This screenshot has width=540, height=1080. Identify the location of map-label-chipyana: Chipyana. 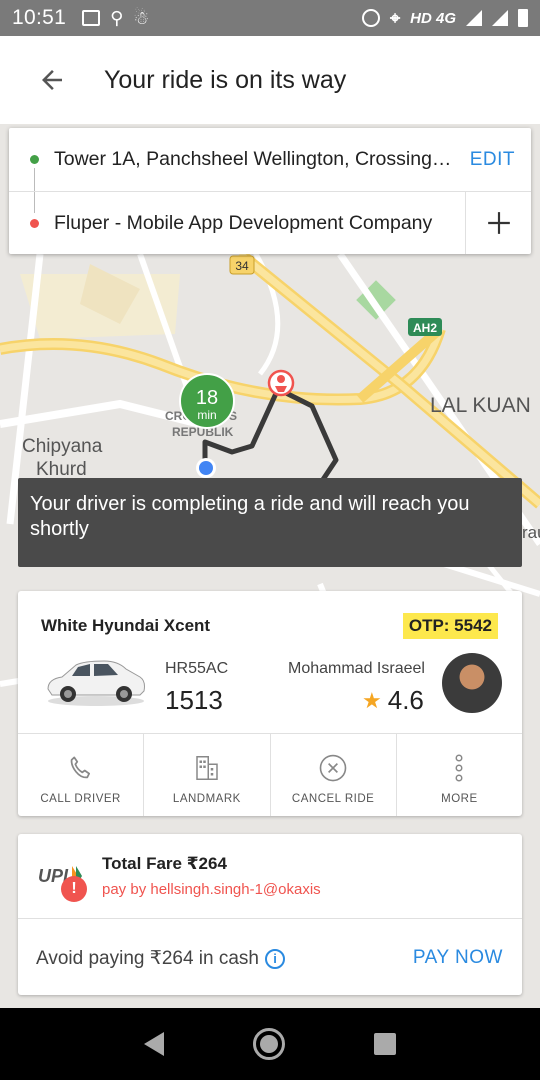
(62, 446).